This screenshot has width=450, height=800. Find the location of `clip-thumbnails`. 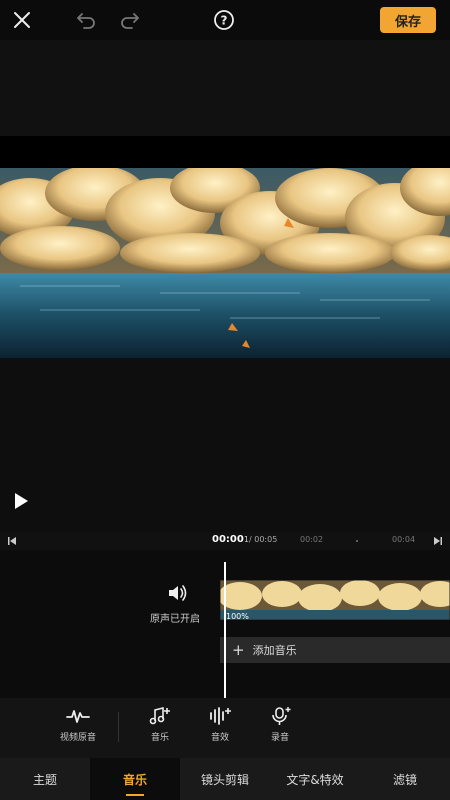

clip-thumbnails is located at coordinates (335, 600).